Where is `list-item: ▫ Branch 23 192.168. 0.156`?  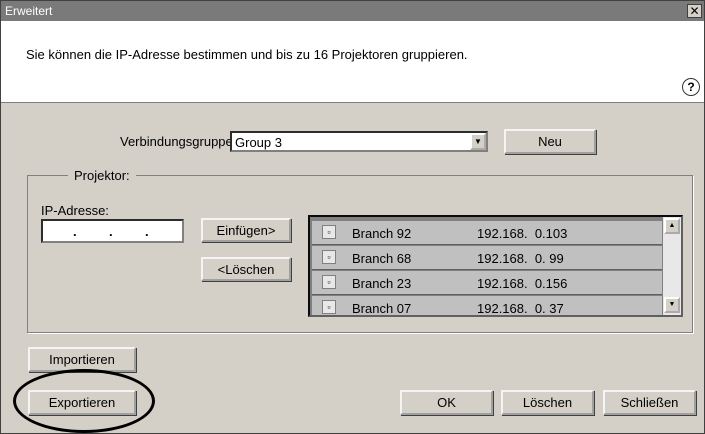
list-item: ▫ Branch 23 192.168. 0.156 is located at coordinates (487, 283).